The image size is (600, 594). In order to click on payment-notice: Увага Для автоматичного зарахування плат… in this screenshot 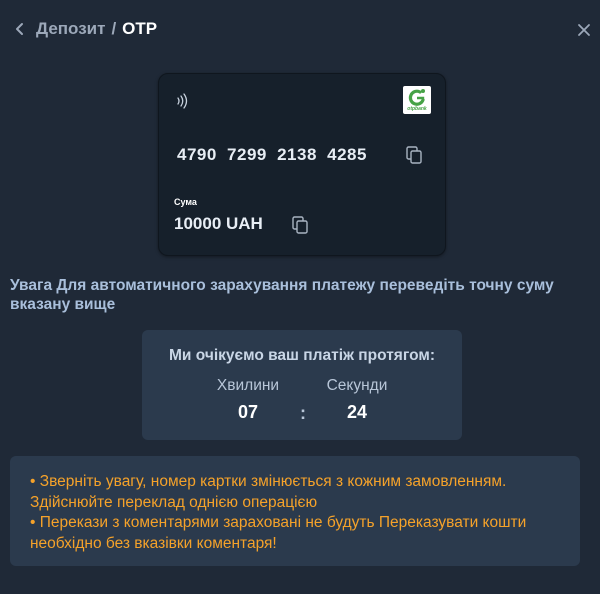, I will do `click(282, 295)`.